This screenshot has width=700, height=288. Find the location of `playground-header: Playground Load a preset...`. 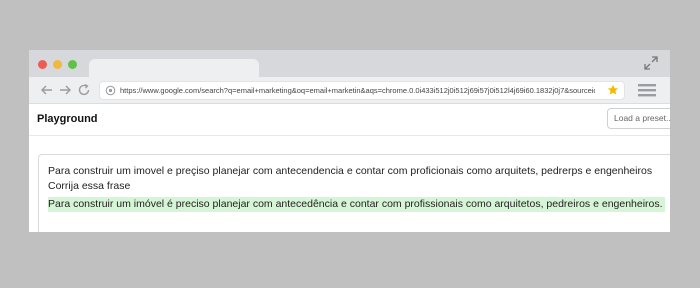

playground-header: Playground Load a preset... is located at coordinates (349, 120).